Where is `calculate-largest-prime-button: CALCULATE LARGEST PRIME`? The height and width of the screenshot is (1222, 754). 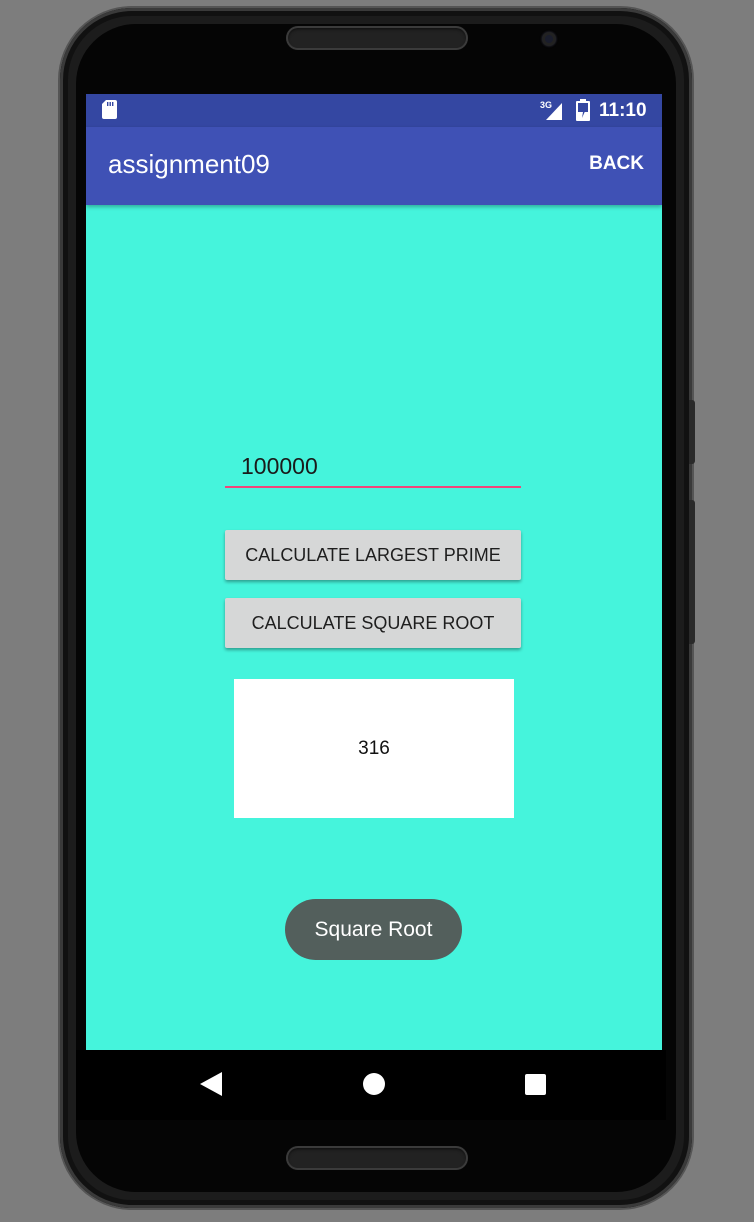
calculate-largest-prime-button: CALCULATE LARGEST PRIME is located at coordinates (373, 555).